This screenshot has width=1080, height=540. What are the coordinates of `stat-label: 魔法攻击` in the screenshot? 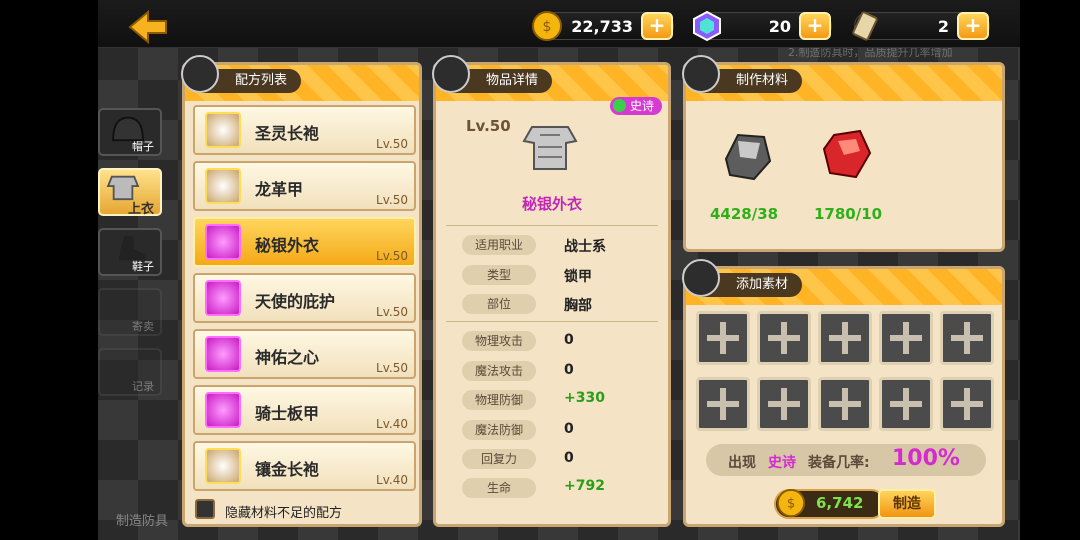 It's located at (499, 371).